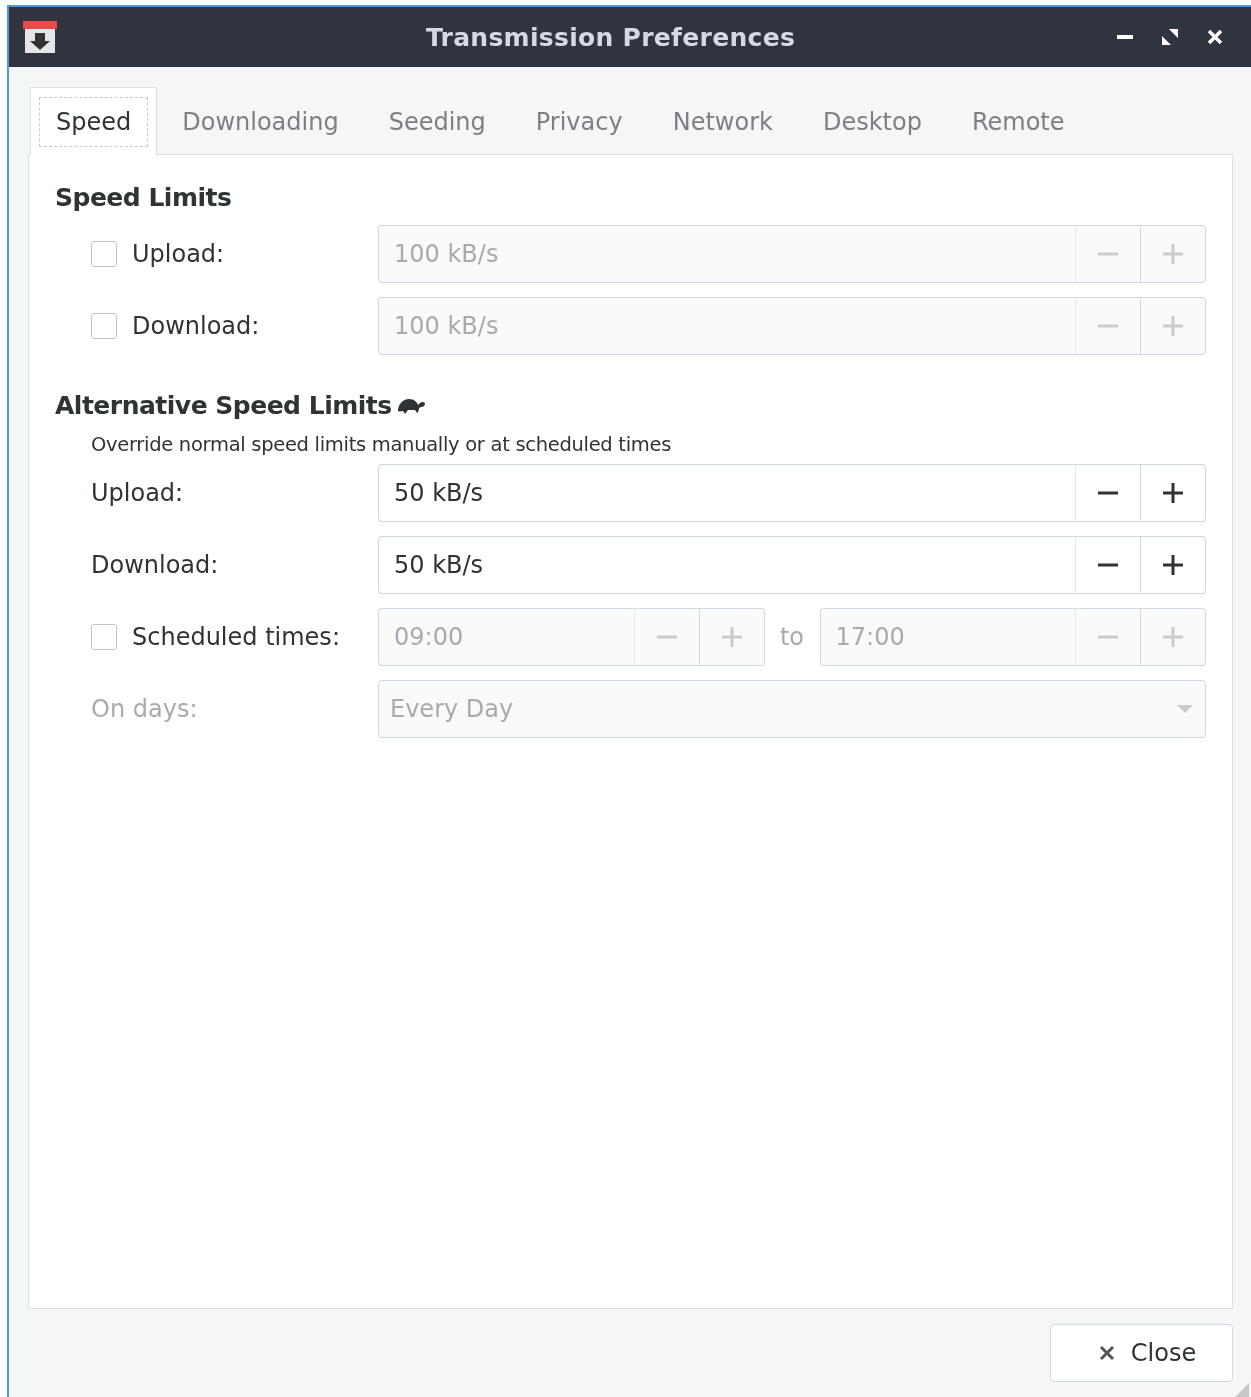  What do you see at coordinates (382, 444) in the screenshot?
I see `section-description: Override normal speed limits manually or at scheduled times` at bounding box center [382, 444].